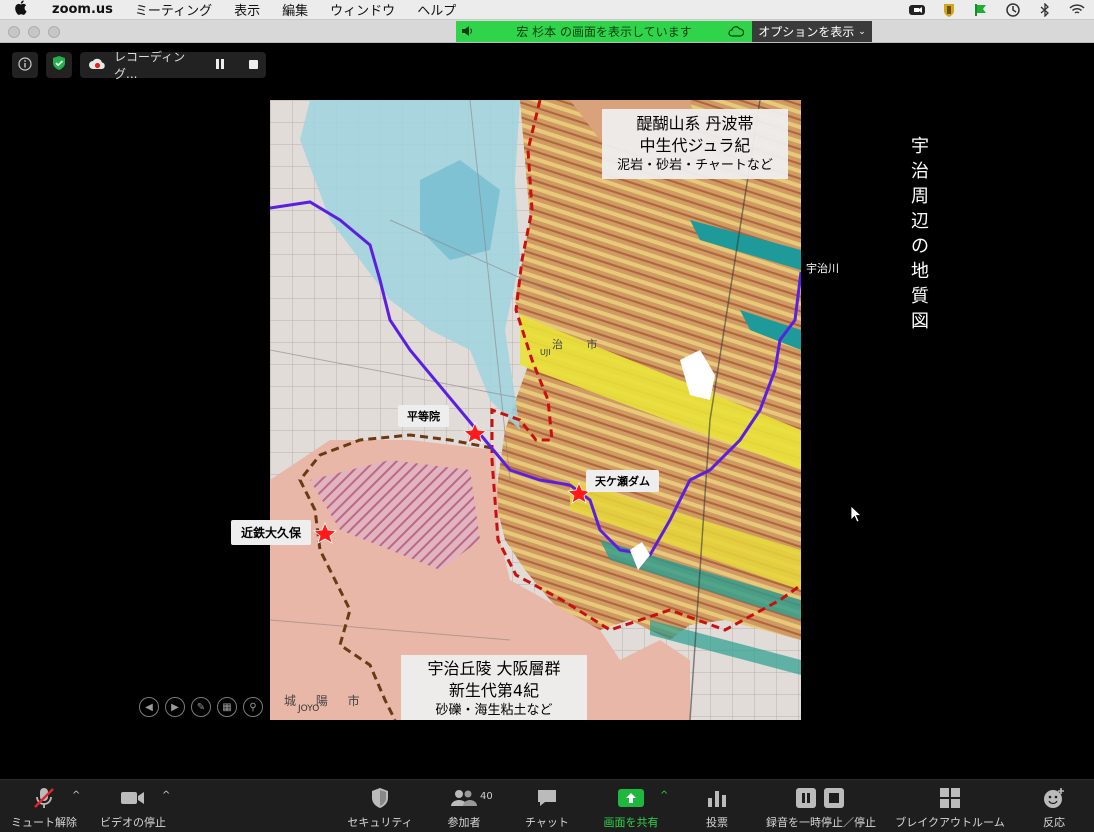  Describe the element at coordinates (227, 707) in the screenshot. I see `all-slides-icon: ▦` at that location.